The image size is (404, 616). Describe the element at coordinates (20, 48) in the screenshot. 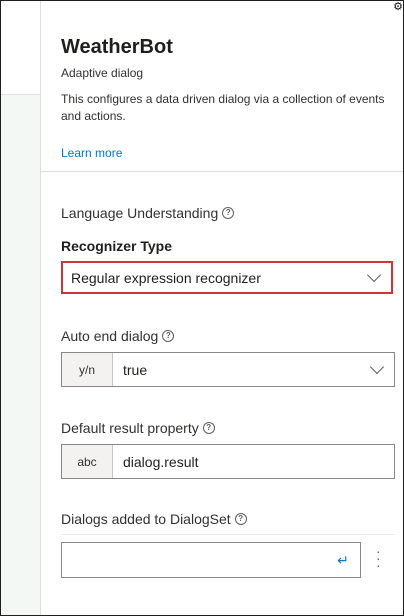

I see `canvas-header` at that location.